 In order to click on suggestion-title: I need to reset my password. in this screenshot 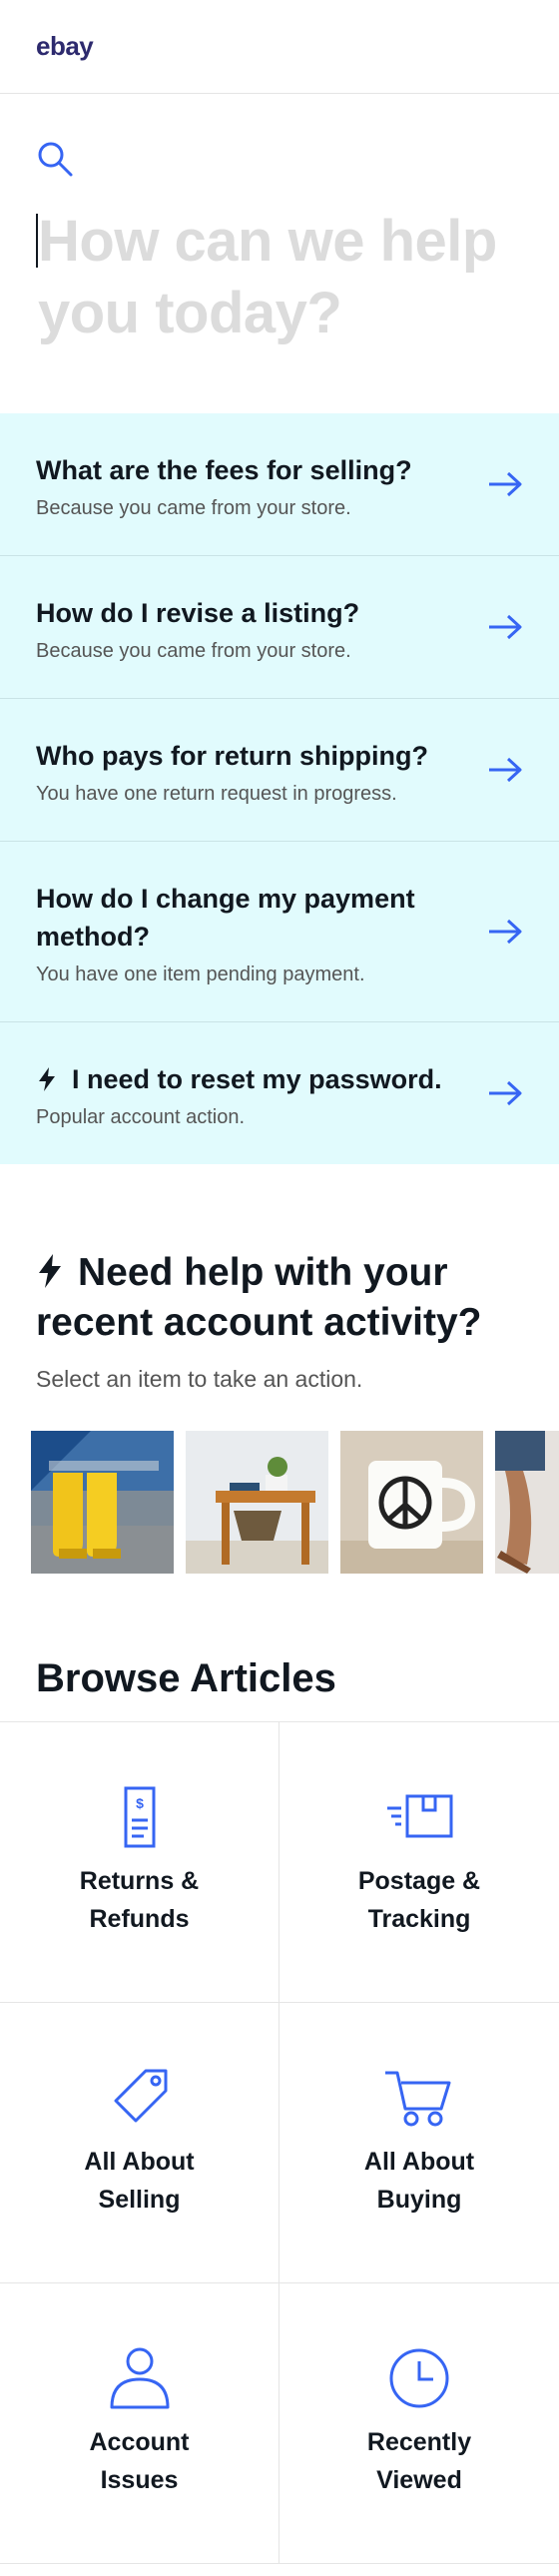, I will do `click(252, 1079)`.